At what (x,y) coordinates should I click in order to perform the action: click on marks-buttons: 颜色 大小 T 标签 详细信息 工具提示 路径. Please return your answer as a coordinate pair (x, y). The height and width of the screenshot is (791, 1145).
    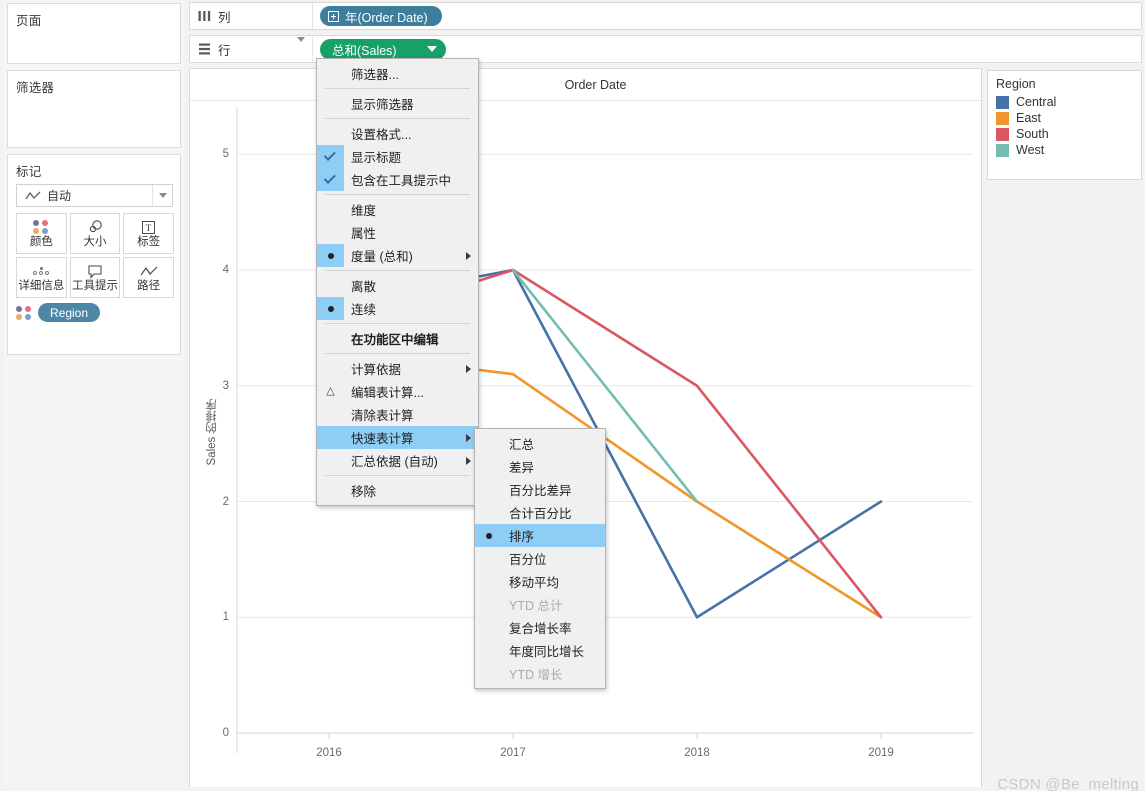
    Looking at the image, I should click on (95, 255).